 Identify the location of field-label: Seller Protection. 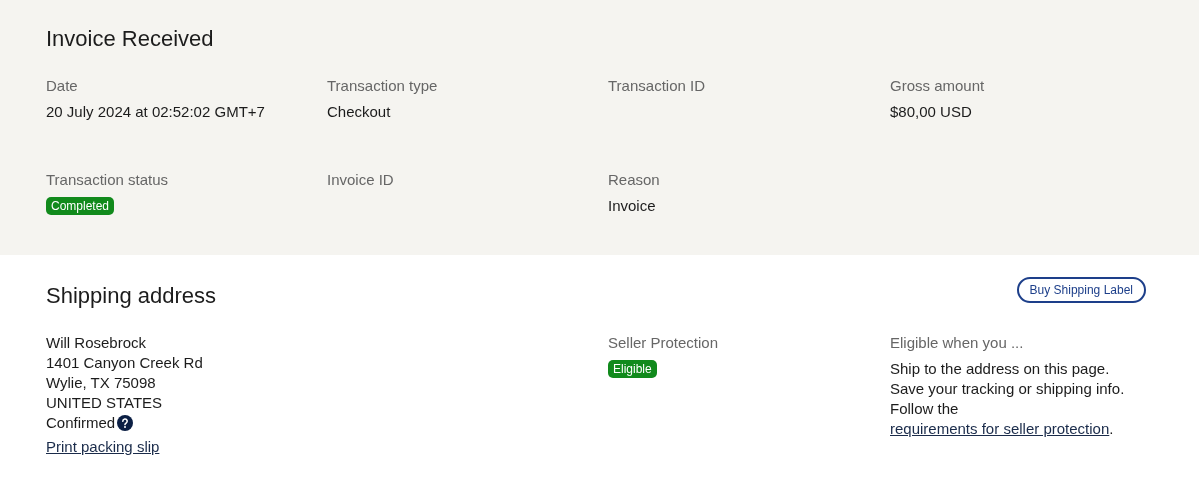
(663, 343).